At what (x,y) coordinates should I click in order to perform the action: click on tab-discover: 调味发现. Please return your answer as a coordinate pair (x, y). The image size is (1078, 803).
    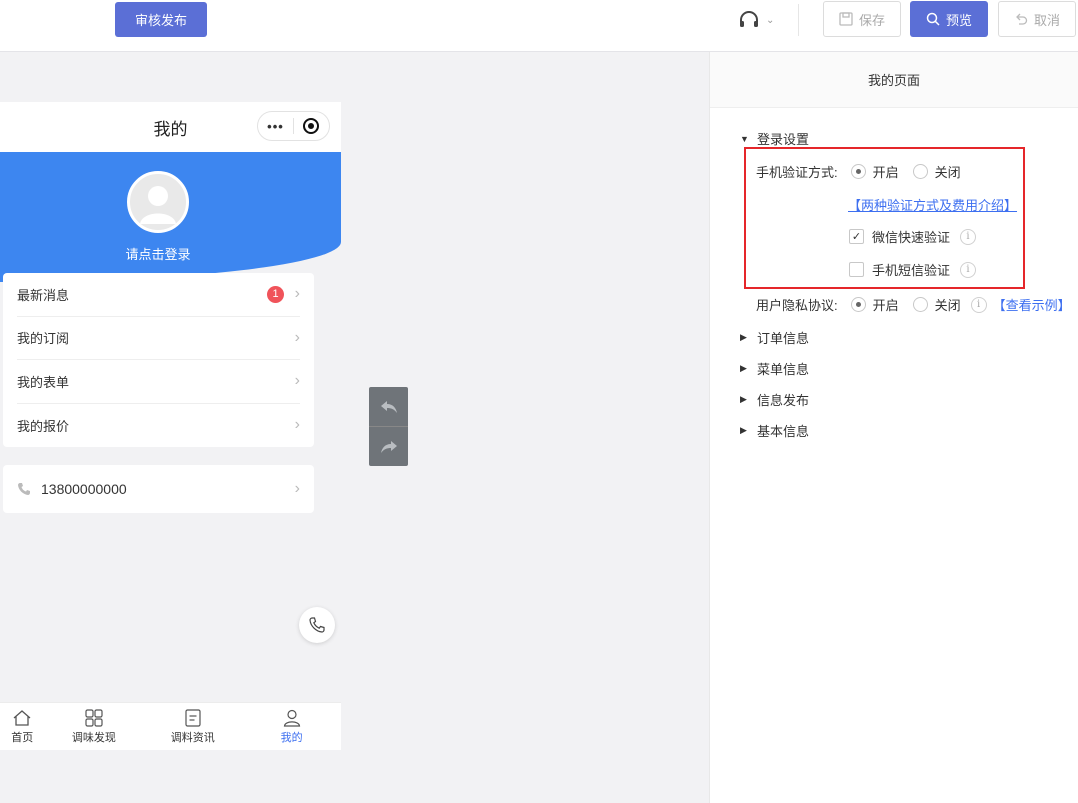
    Looking at the image, I should click on (93, 726).